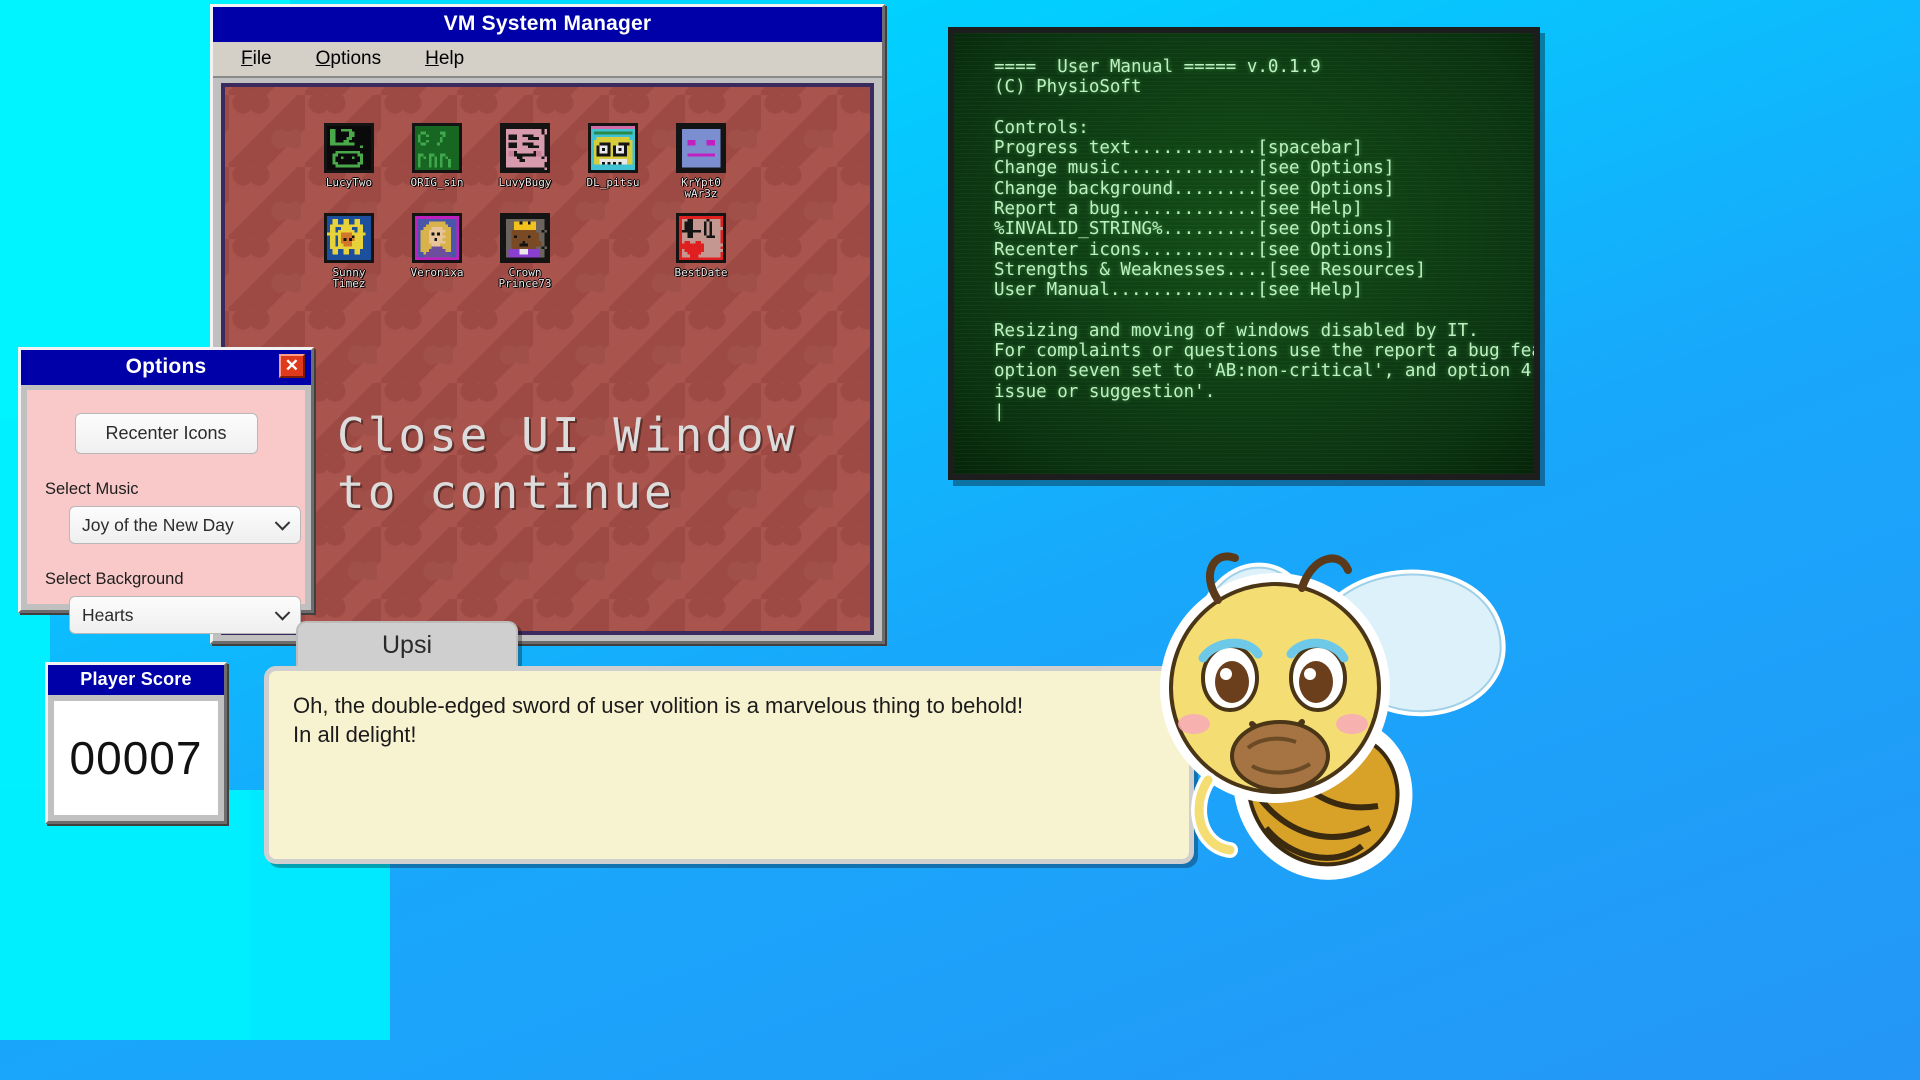 This screenshot has height=1080, width=1920. I want to click on background-select: Hearts, so click(185, 615).